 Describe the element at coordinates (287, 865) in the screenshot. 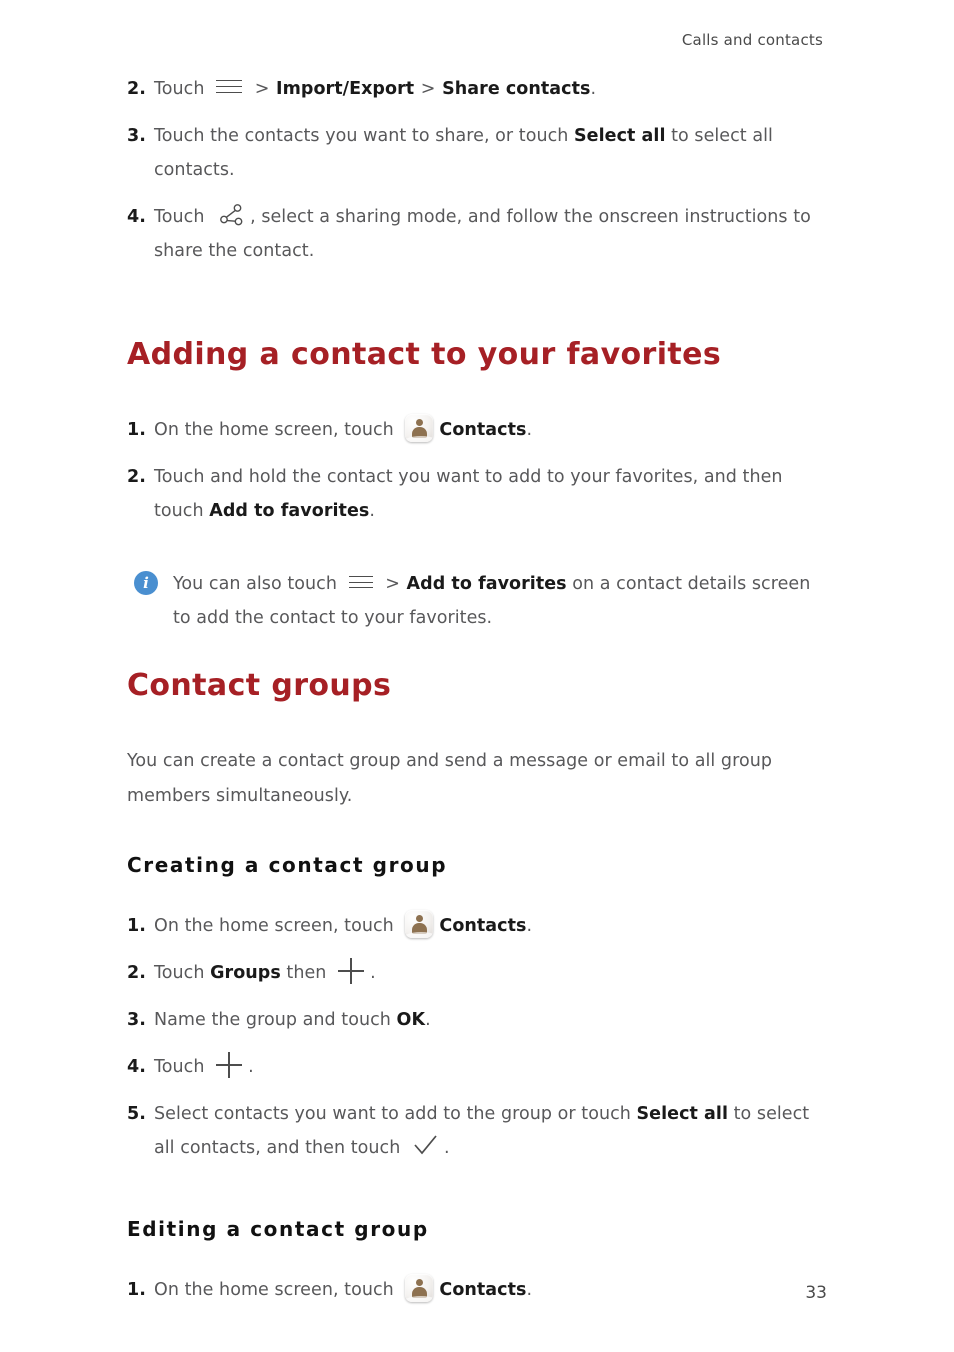

I see `subheading-creating-group: Creating a contact group` at that location.